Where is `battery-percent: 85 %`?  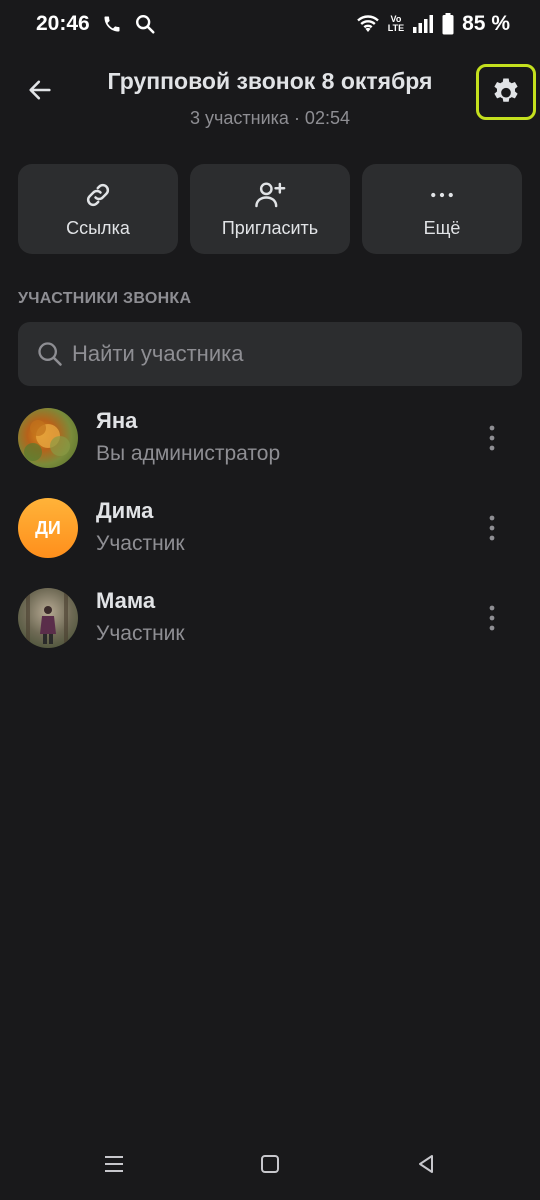 battery-percent: 85 % is located at coordinates (486, 23).